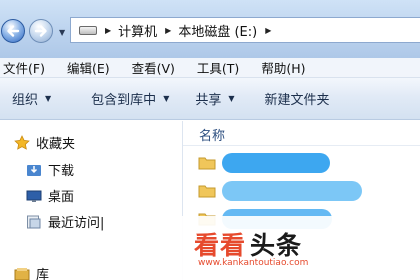 The width and height of the screenshot is (420, 280). I want to click on back-arrow-icon, so click(13, 31).